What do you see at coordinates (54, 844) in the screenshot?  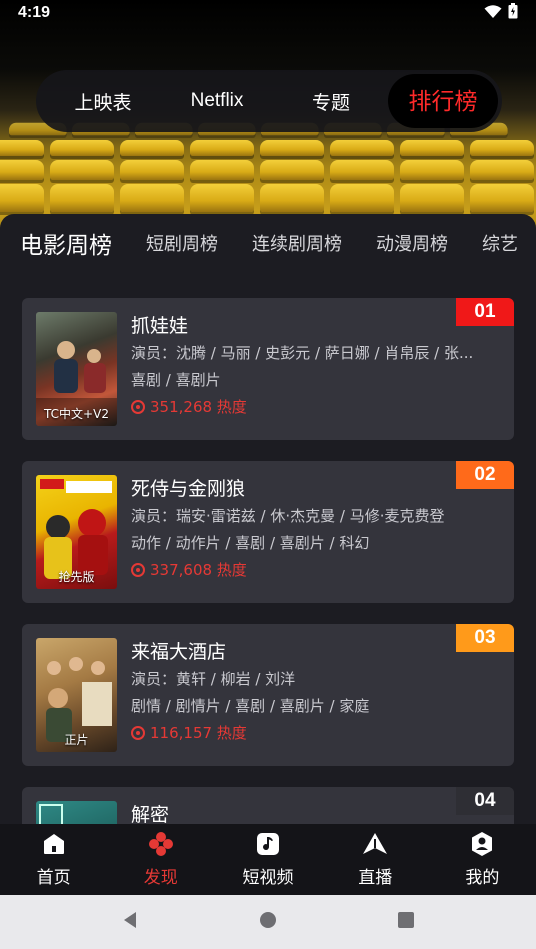 I see `home-icon` at bounding box center [54, 844].